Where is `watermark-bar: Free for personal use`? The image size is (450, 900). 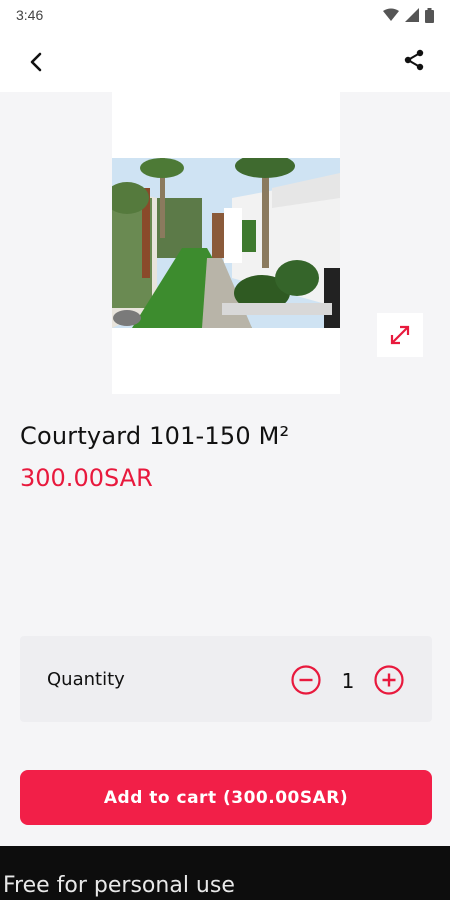 watermark-bar: Free for personal use is located at coordinates (225, 873).